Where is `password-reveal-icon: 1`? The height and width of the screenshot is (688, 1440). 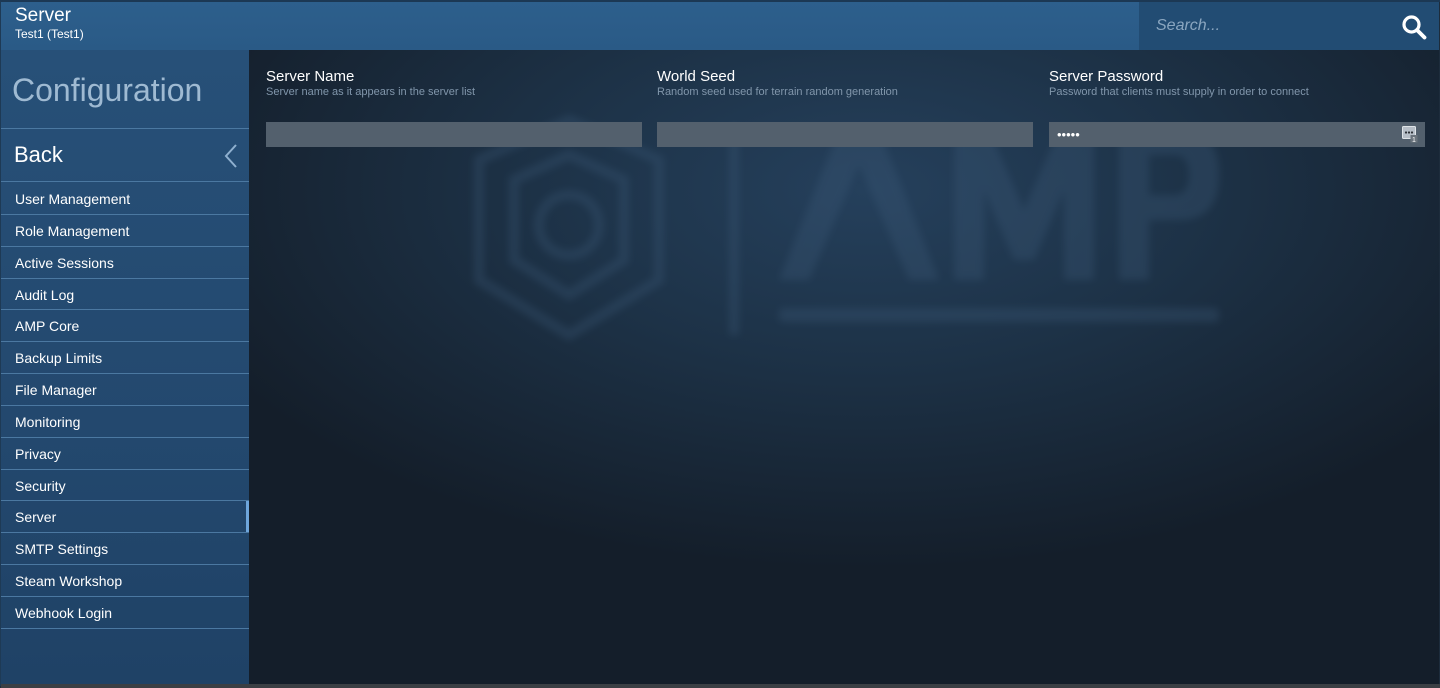
password-reveal-icon: 1 is located at coordinates (1410, 134).